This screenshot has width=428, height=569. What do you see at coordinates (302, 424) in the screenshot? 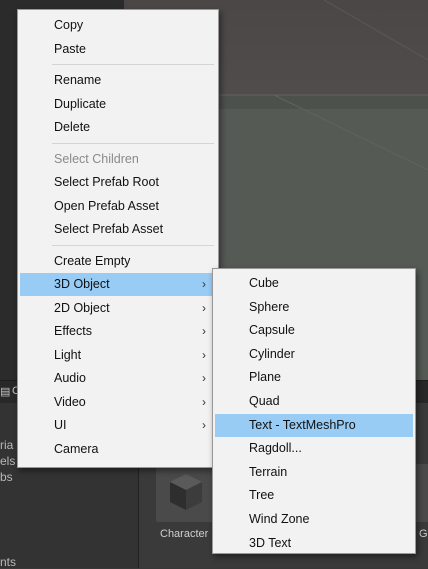
I see `submenu-item-label: Text - TextMeshPro` at bounding box center [302, 424].